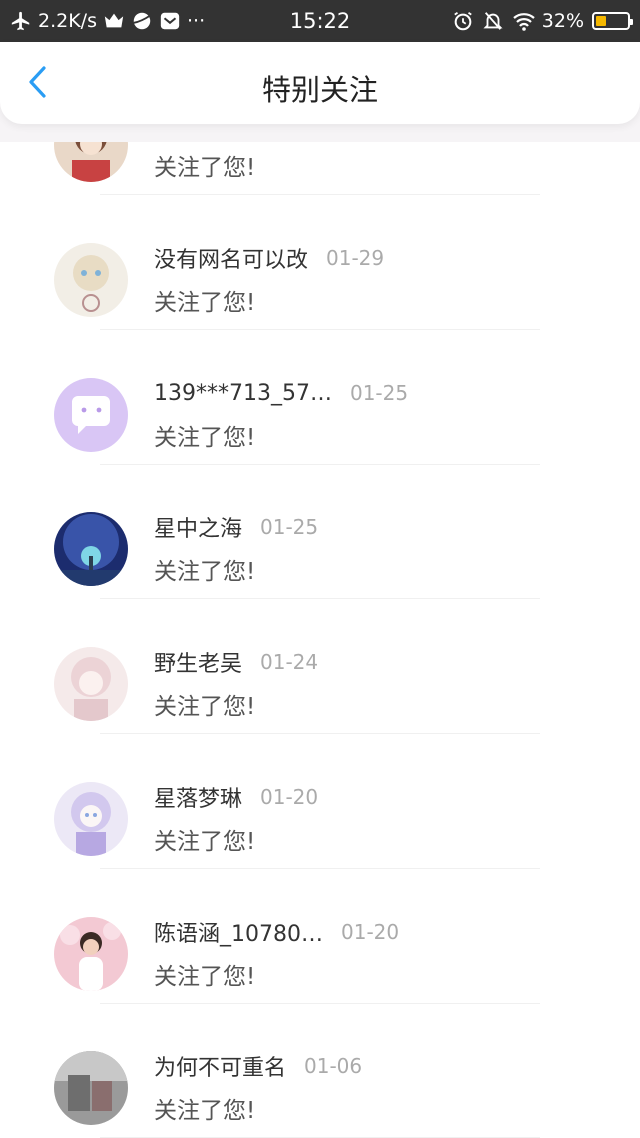 The height and width of the screenshot is (1138, 640). Describe the element at coordinates (231, 258) in the screenshot. I see `user-name: 没有网名可以改` at that location.